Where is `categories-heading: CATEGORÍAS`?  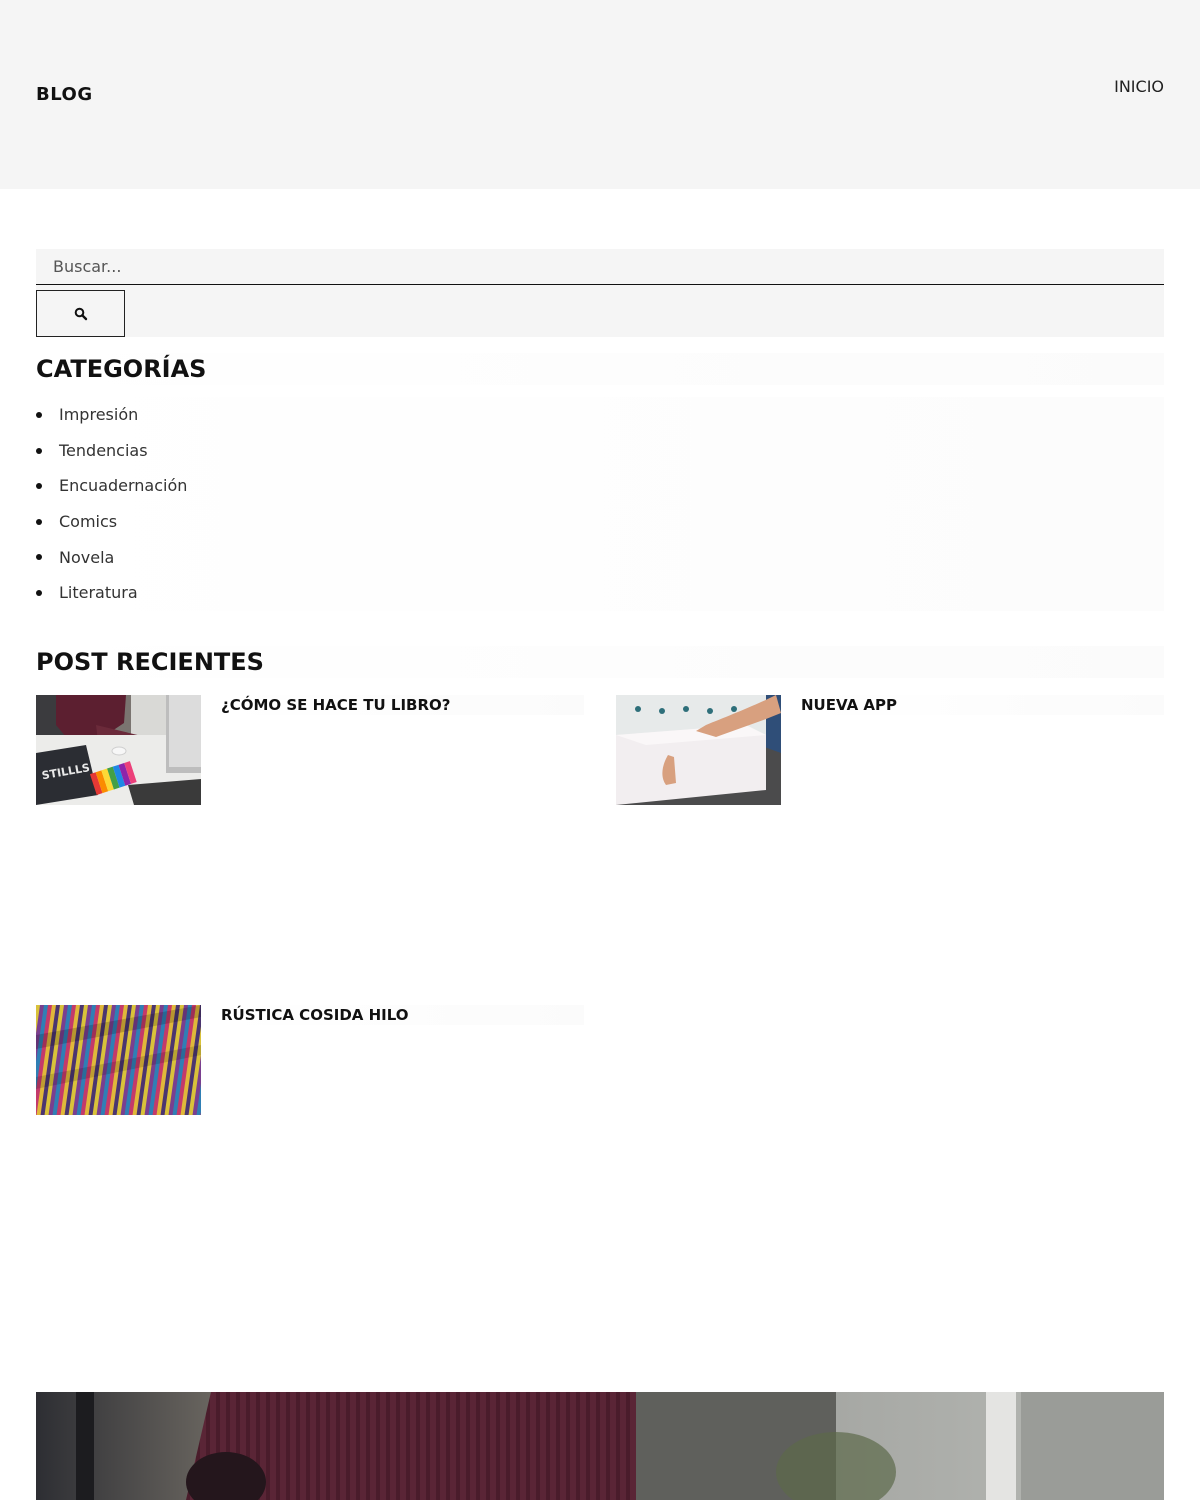 categories-heading: CATEGORÍAS is located at coordinates (600, 369).